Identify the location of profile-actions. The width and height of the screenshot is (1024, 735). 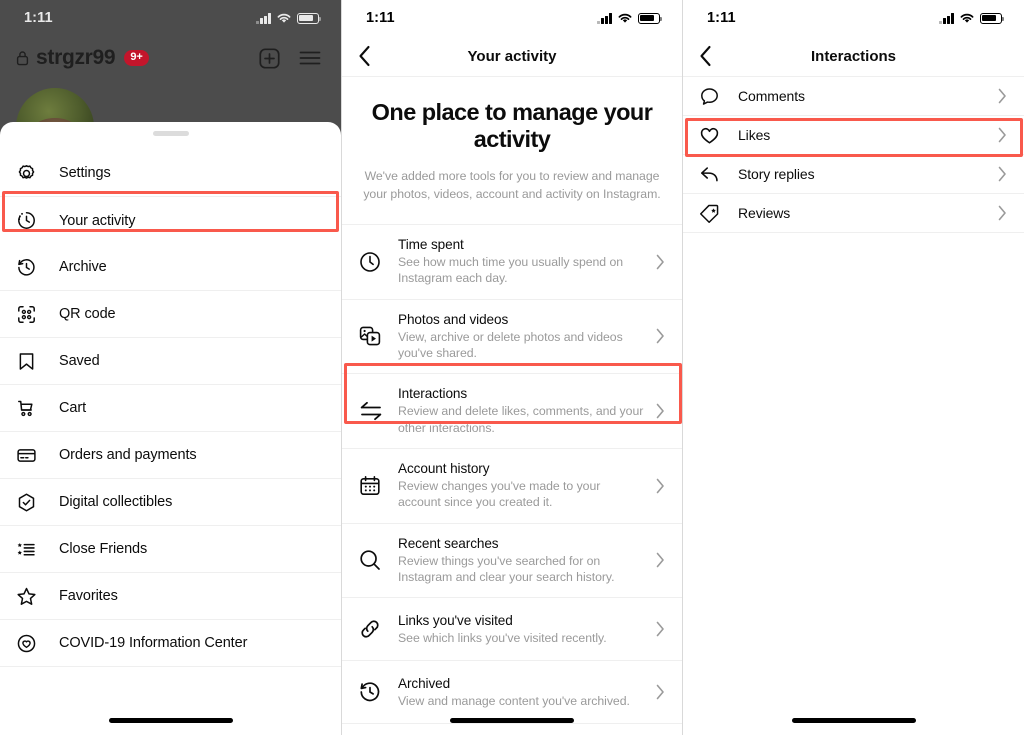
(290, 58).